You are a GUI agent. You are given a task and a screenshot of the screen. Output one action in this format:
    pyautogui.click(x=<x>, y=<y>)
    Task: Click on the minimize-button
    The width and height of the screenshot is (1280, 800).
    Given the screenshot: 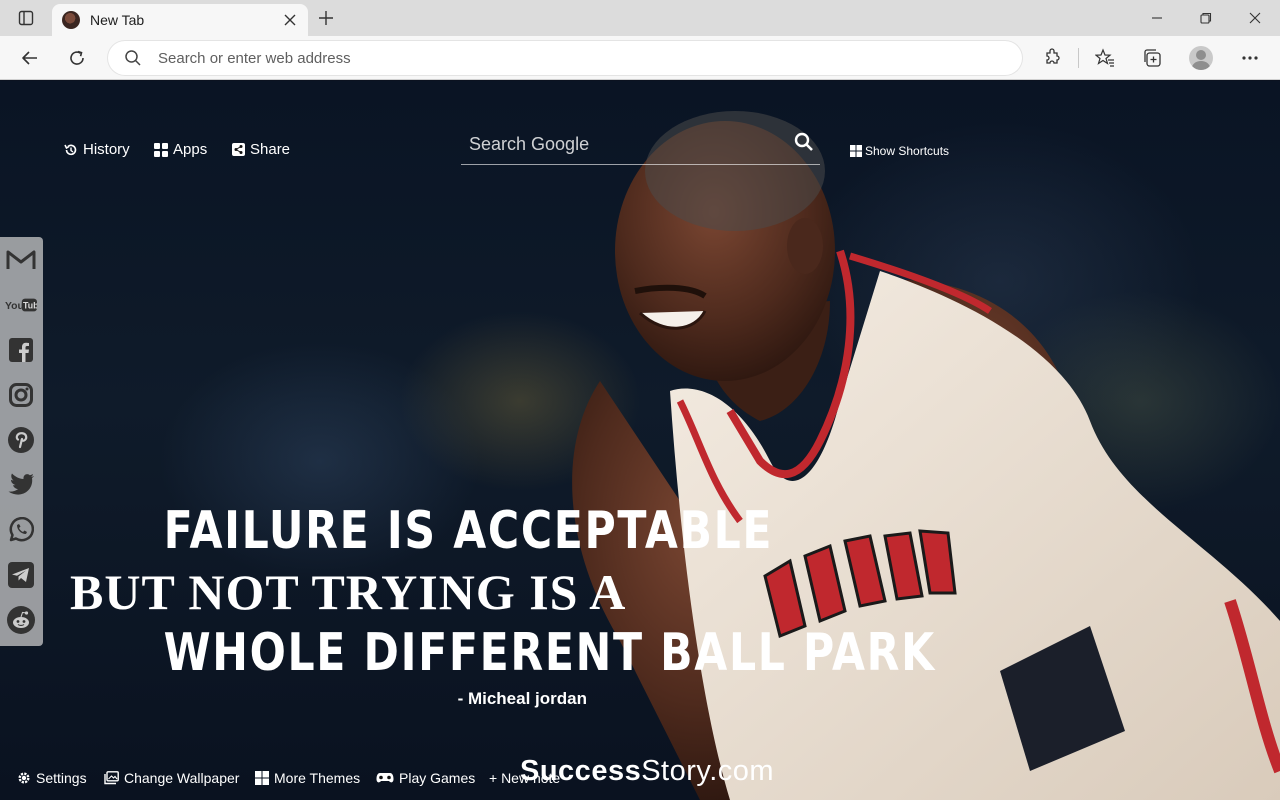 What is the action you would take?
    pyautogui.click(x=1157, y=18)
    